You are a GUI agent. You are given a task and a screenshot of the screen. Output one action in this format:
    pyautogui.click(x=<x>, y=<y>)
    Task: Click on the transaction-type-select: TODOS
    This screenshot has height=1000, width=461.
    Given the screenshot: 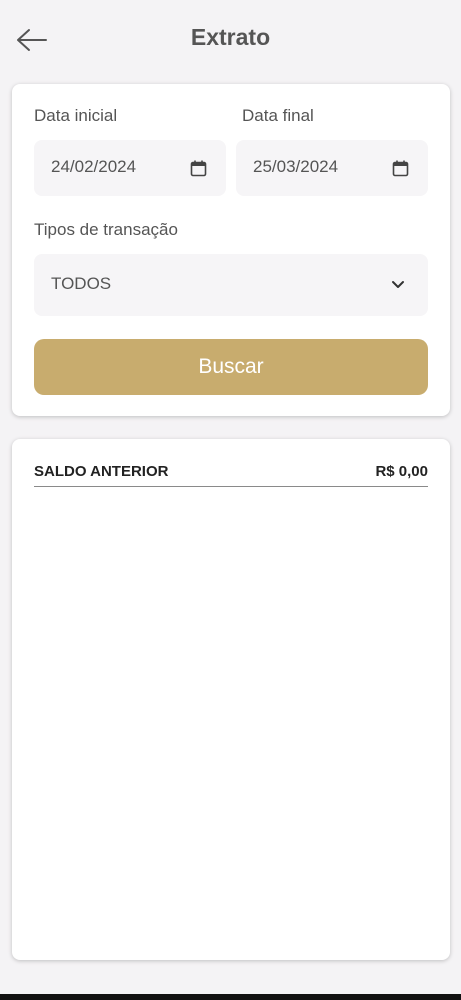 What is the action you would take?
    pyautogui.click(x=231, y=285)
    